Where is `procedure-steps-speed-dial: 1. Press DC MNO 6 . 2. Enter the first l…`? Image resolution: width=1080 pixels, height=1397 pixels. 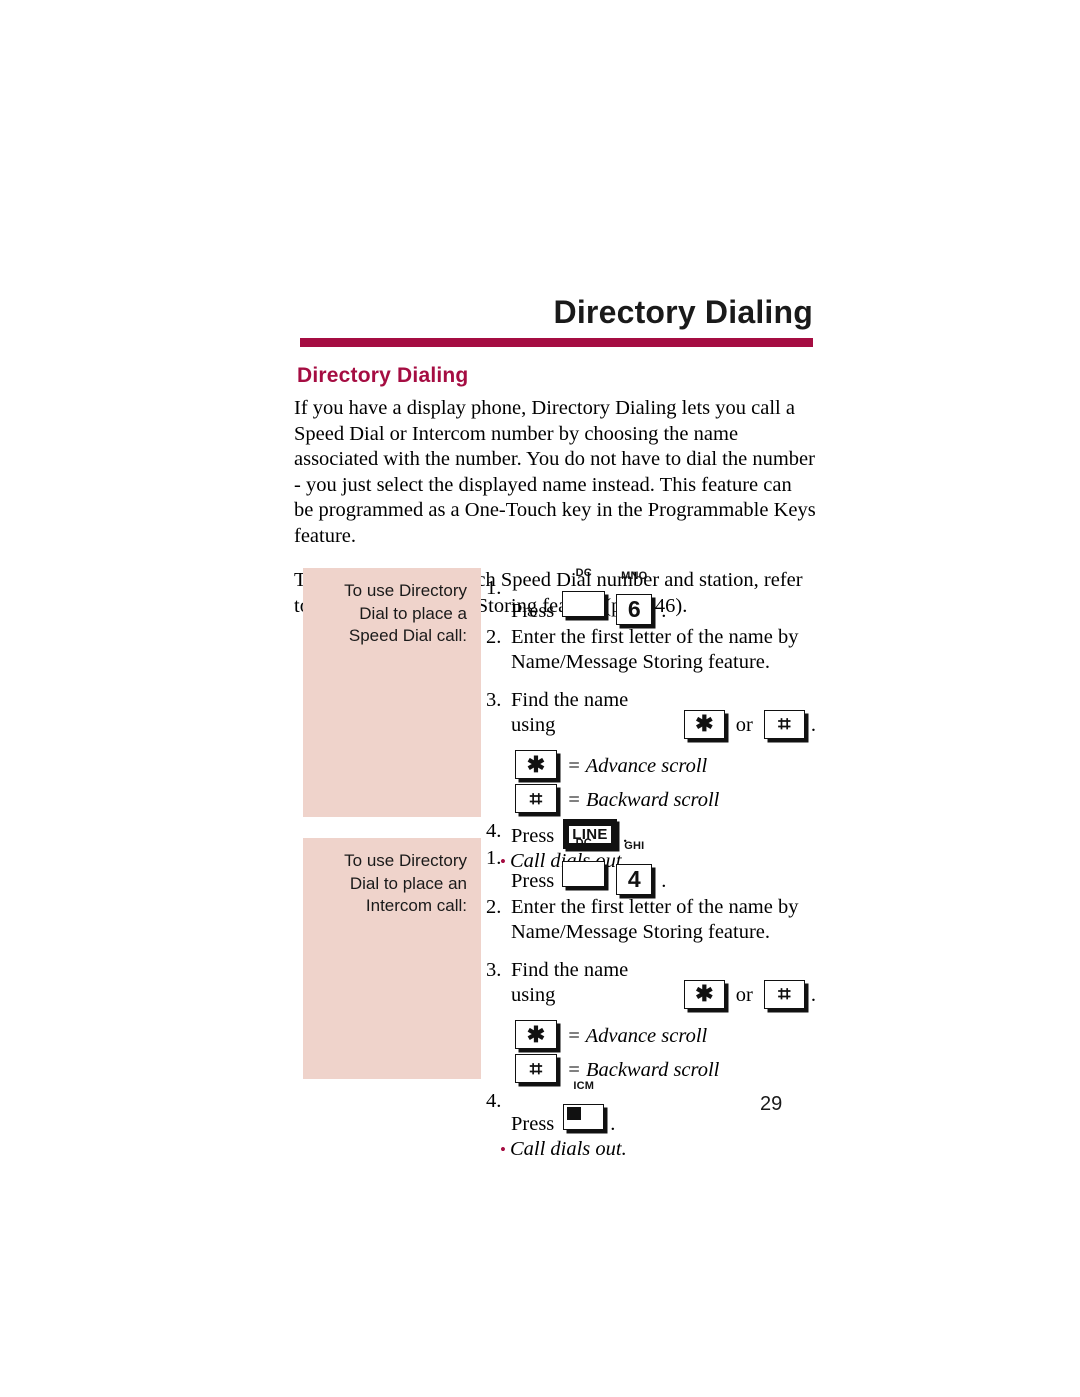 procedure-steps-speed-dial: 1. Press DC MNO 6 . 2. Enter the first l… is located at coordinates (651, 721).